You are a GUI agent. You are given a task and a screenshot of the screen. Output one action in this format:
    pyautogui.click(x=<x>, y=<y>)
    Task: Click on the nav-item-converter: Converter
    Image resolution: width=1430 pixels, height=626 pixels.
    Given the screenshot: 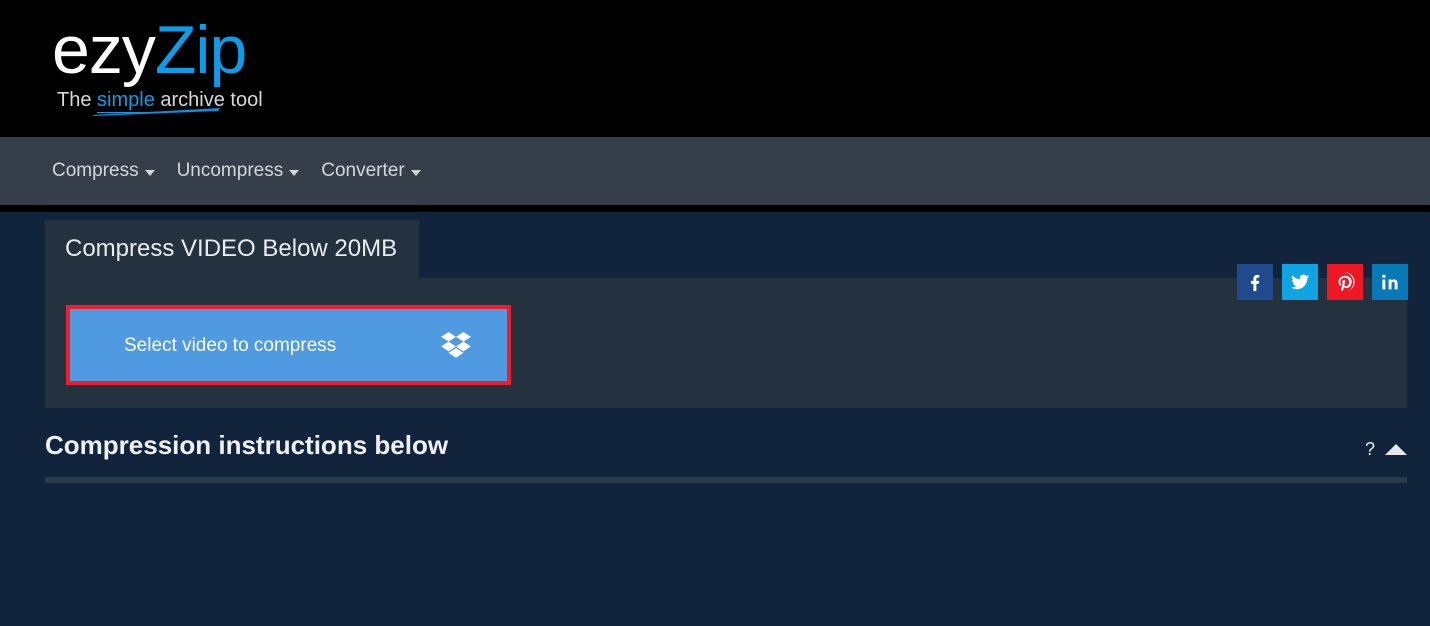 What is the action you would take?
    pyautogui.click(x=371, y=171)
    